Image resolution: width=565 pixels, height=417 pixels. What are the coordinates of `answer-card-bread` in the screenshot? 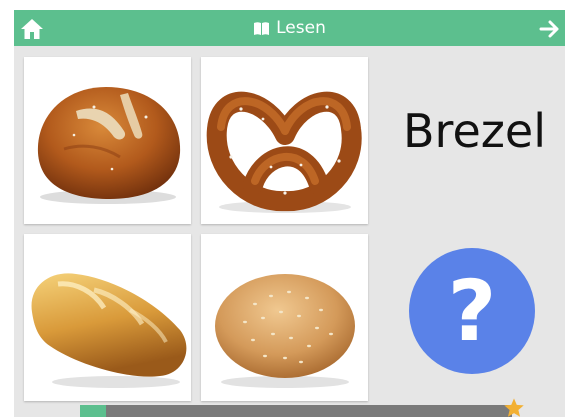 It's located at (107, 140).